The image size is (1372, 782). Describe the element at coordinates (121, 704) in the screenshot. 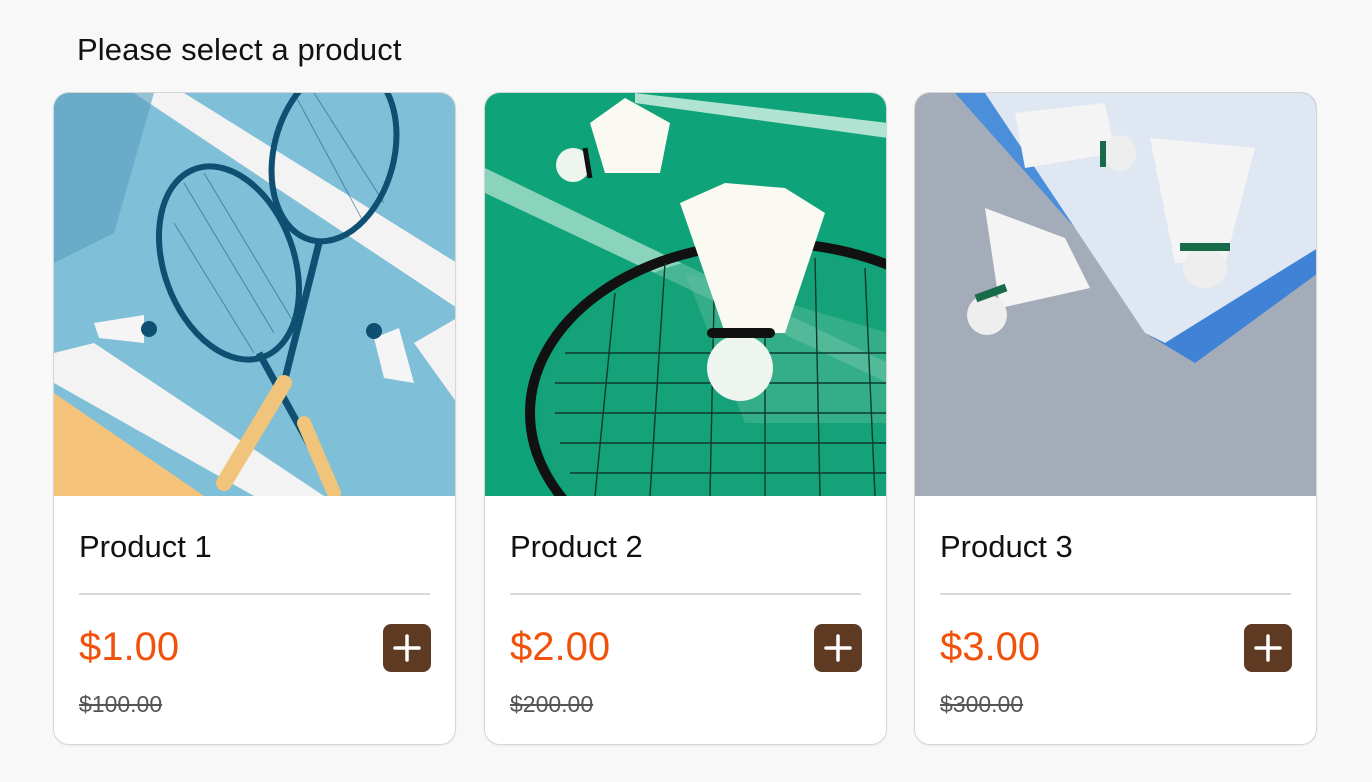

I see `original-price: $100.00` at that location.